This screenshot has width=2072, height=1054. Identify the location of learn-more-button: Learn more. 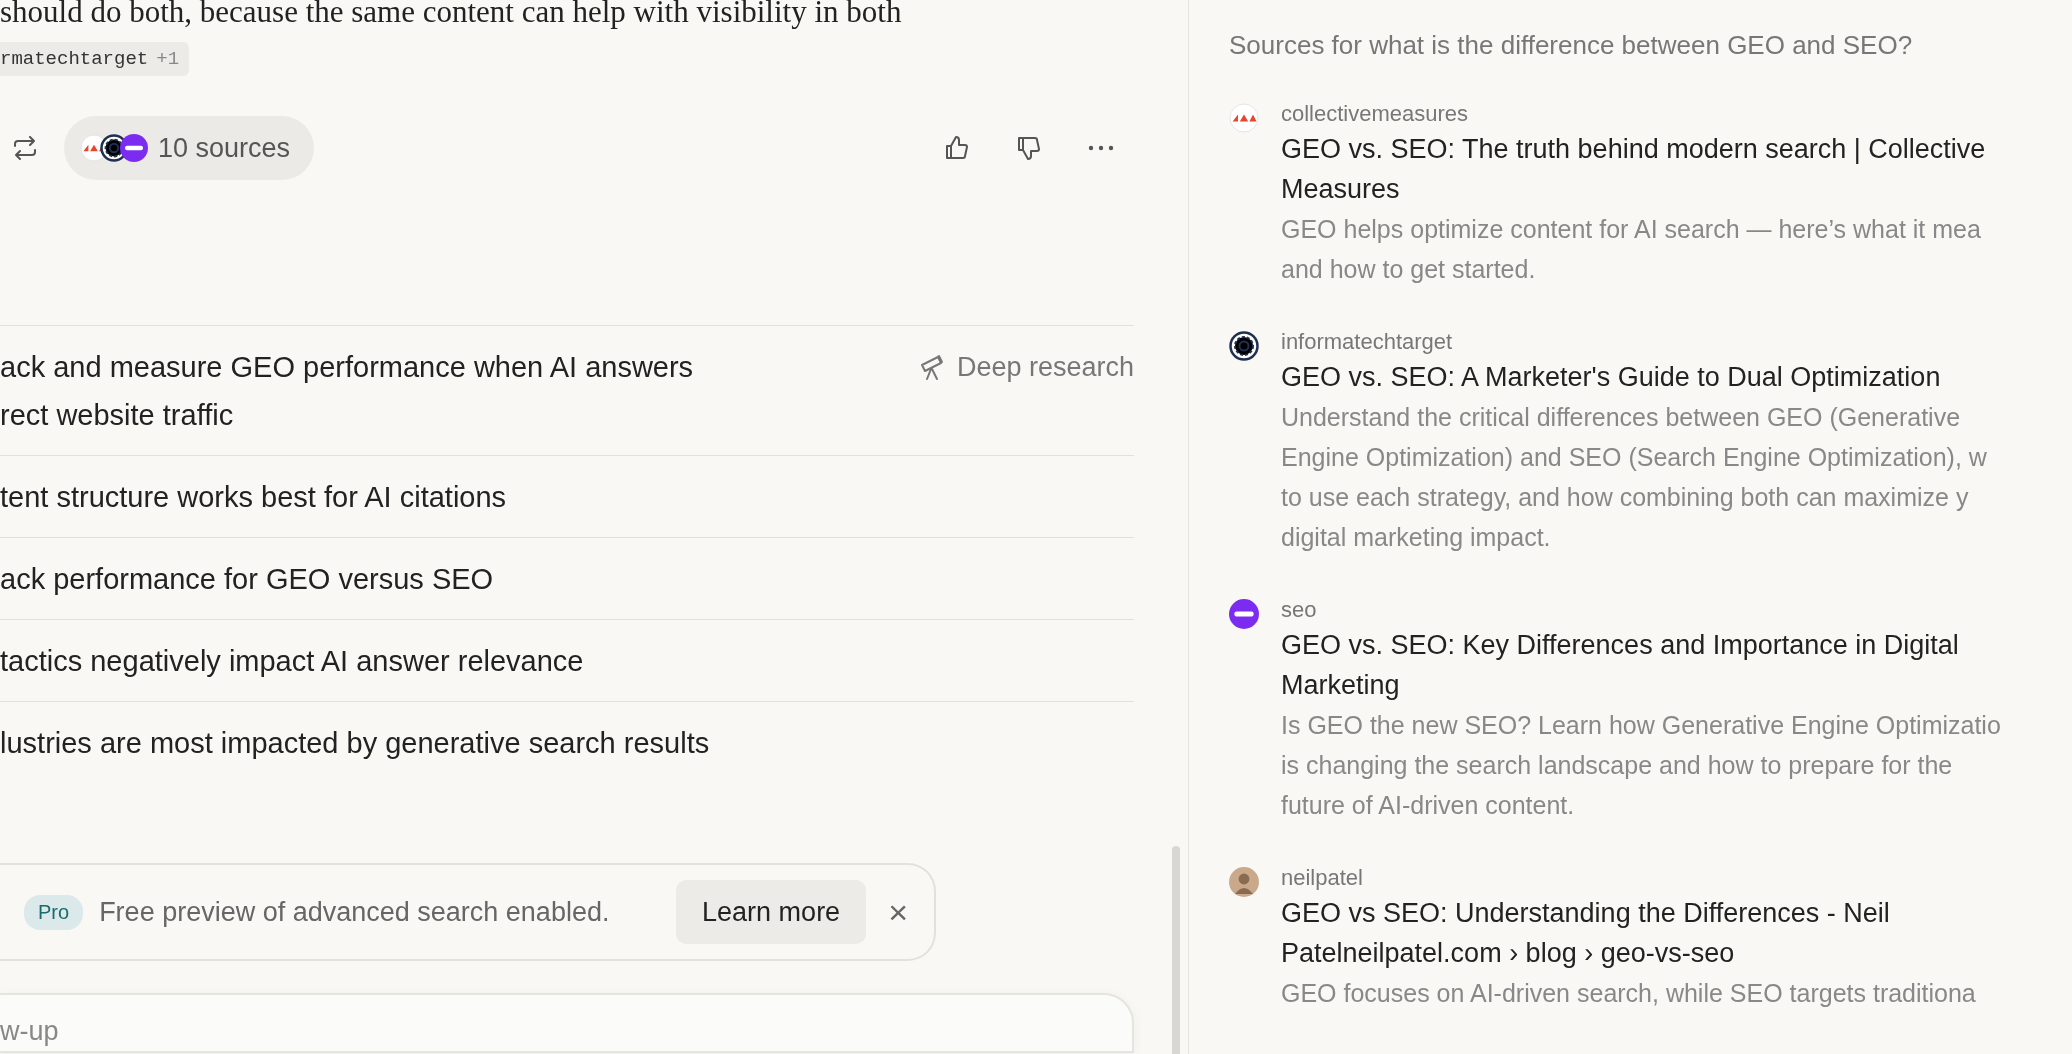
(771, 912).